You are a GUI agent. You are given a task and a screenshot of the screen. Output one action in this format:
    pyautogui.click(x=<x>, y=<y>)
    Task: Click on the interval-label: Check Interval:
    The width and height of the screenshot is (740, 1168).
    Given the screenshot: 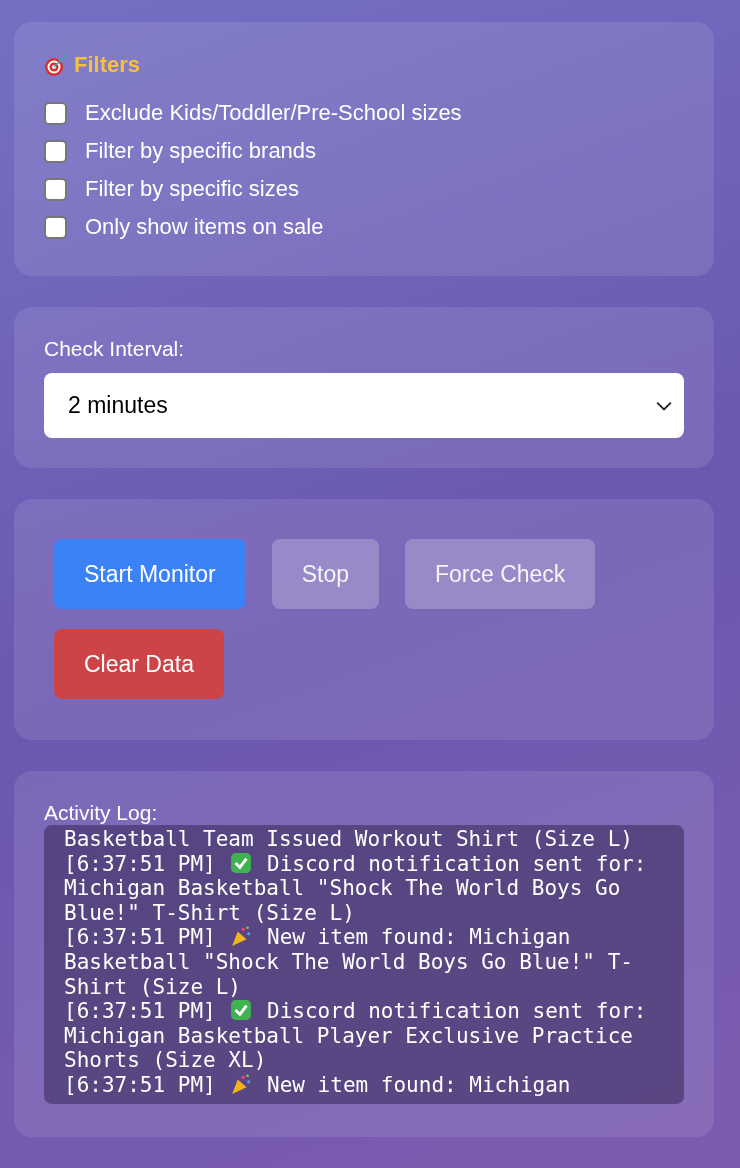 What is the action you would take?
    pyautogui.click(x=115, y=349)
    